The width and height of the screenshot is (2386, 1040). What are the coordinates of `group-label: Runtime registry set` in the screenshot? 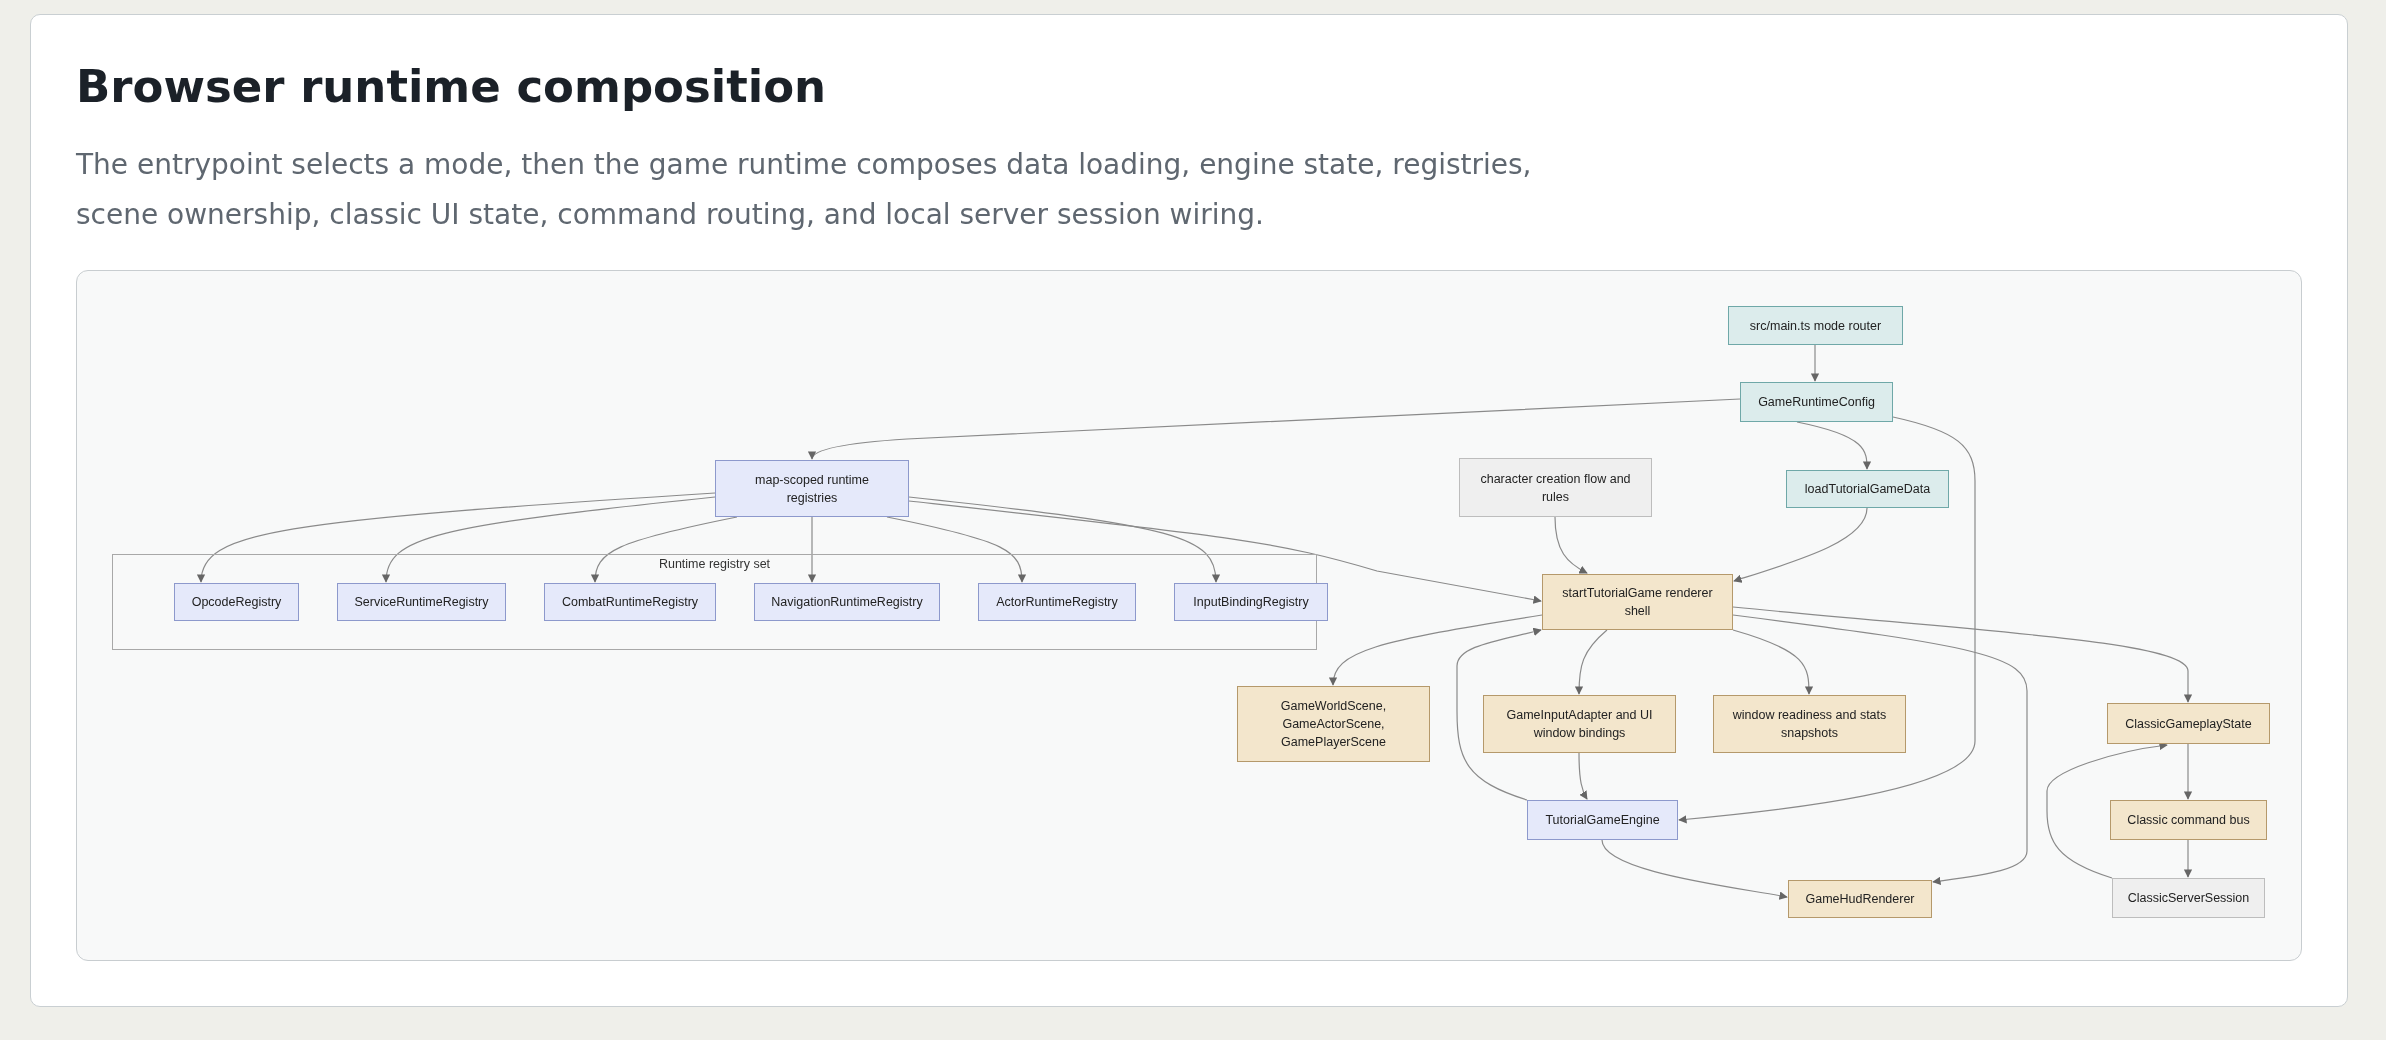 It's located at (714, 564).